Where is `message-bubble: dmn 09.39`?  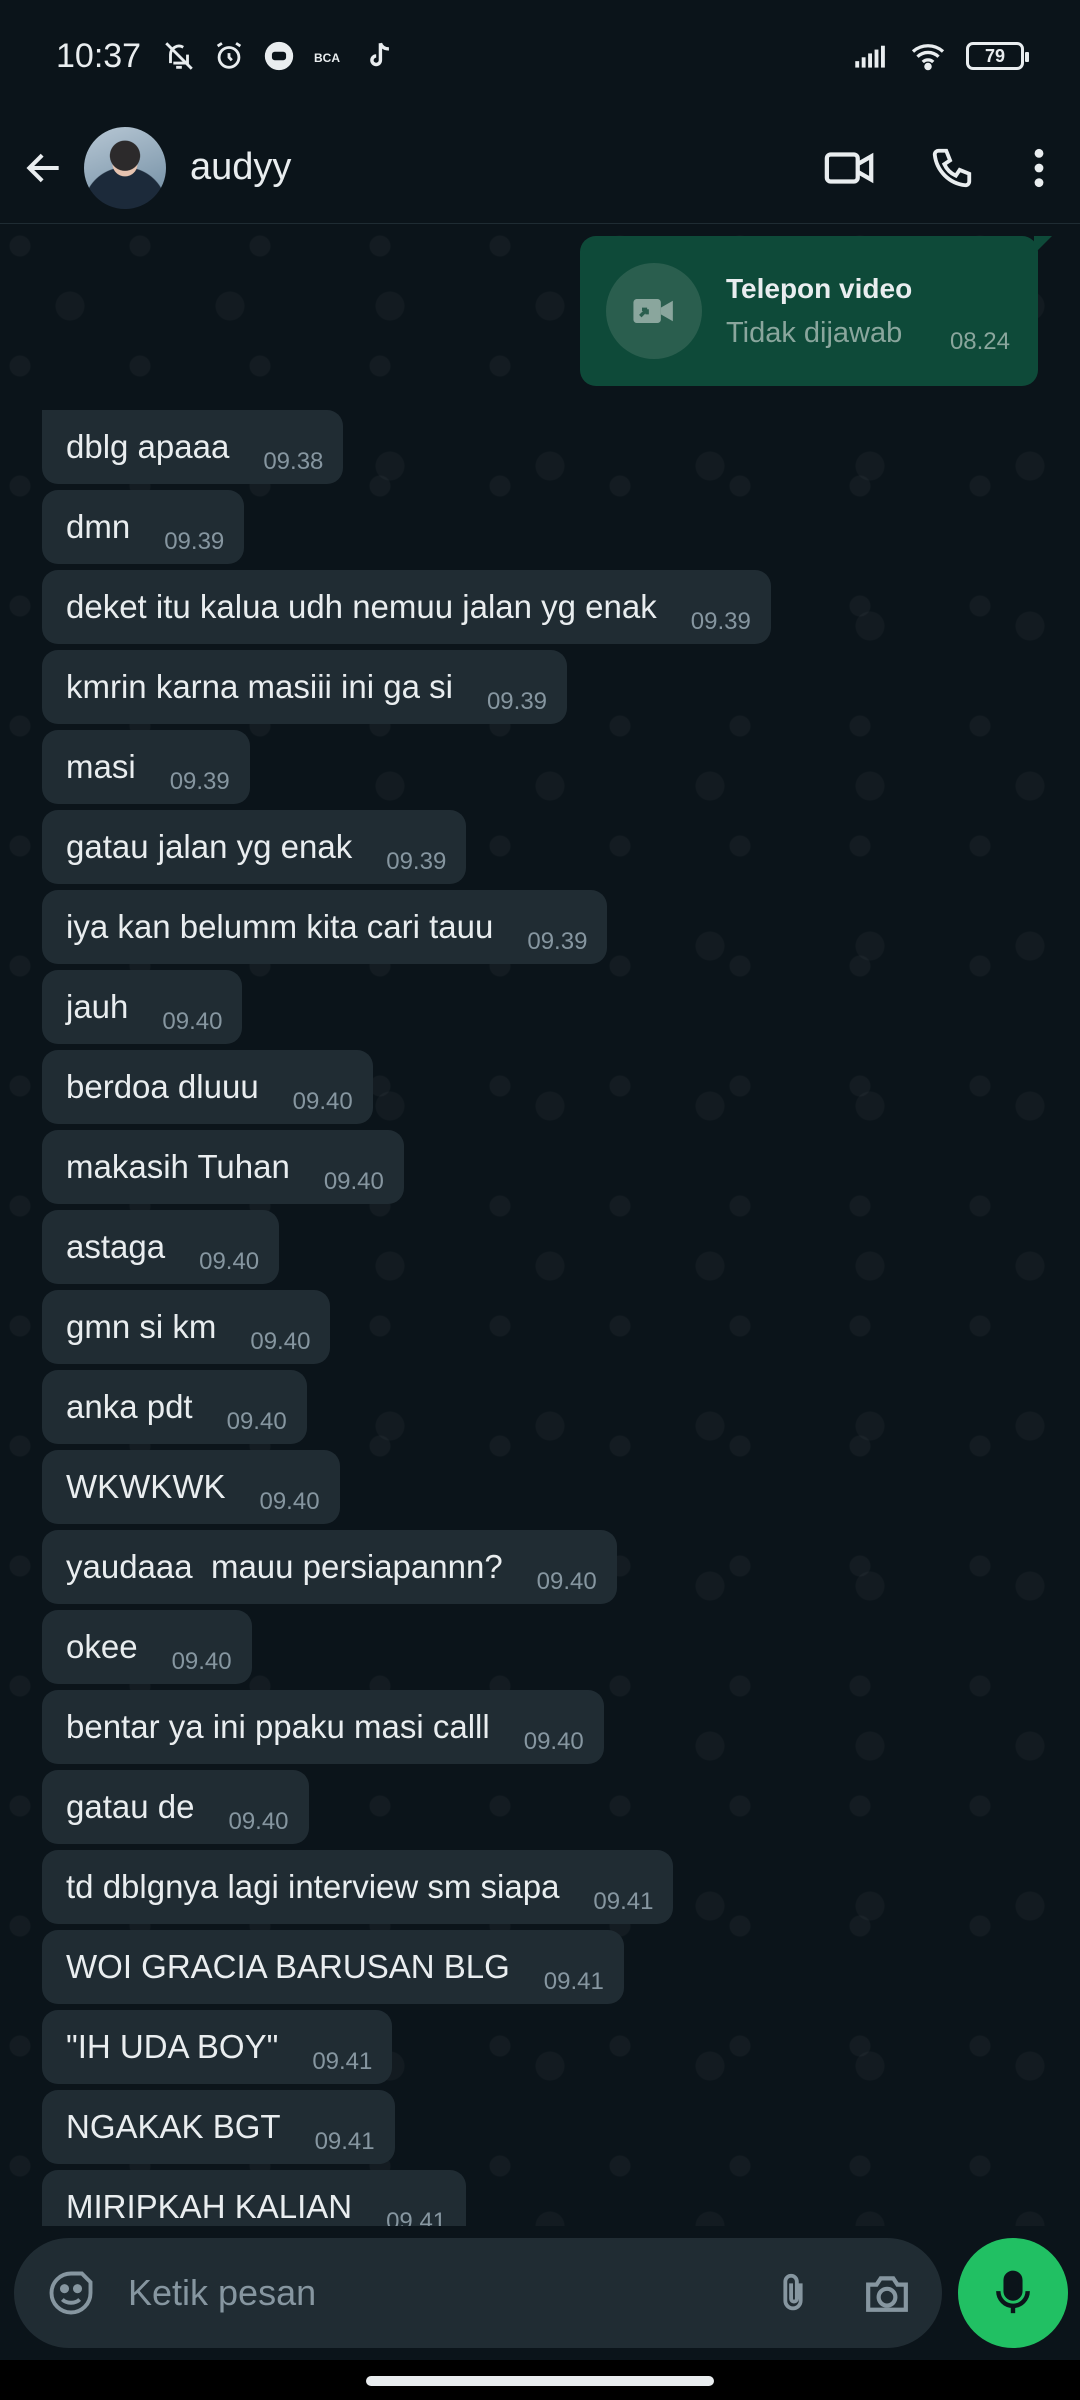
message-bubble: dmn 09.39 is located at coordinates (143, 527).